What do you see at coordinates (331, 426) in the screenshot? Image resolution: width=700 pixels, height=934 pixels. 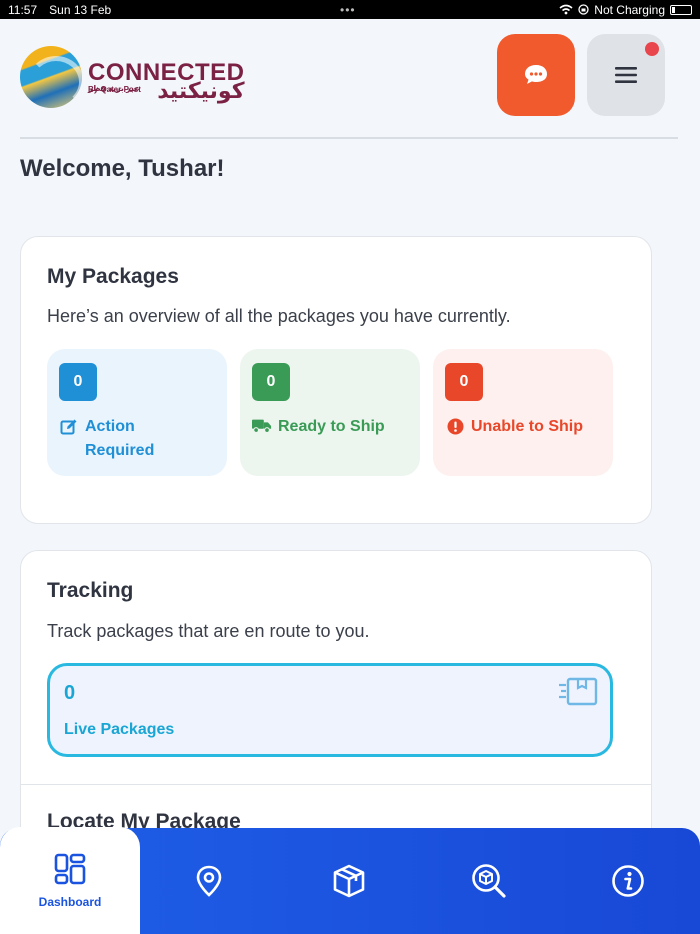 I see `ready-to-ship-label: Ready to Ship` at bounding box center [331, 426].